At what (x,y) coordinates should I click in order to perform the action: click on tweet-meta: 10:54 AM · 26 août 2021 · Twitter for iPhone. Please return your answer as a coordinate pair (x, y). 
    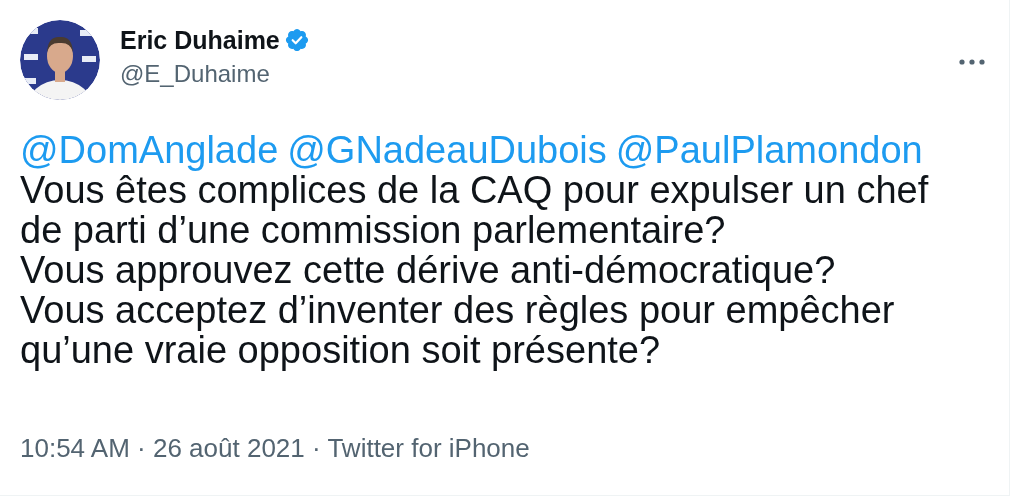
    Looking at the image, I should click on (275, 448).